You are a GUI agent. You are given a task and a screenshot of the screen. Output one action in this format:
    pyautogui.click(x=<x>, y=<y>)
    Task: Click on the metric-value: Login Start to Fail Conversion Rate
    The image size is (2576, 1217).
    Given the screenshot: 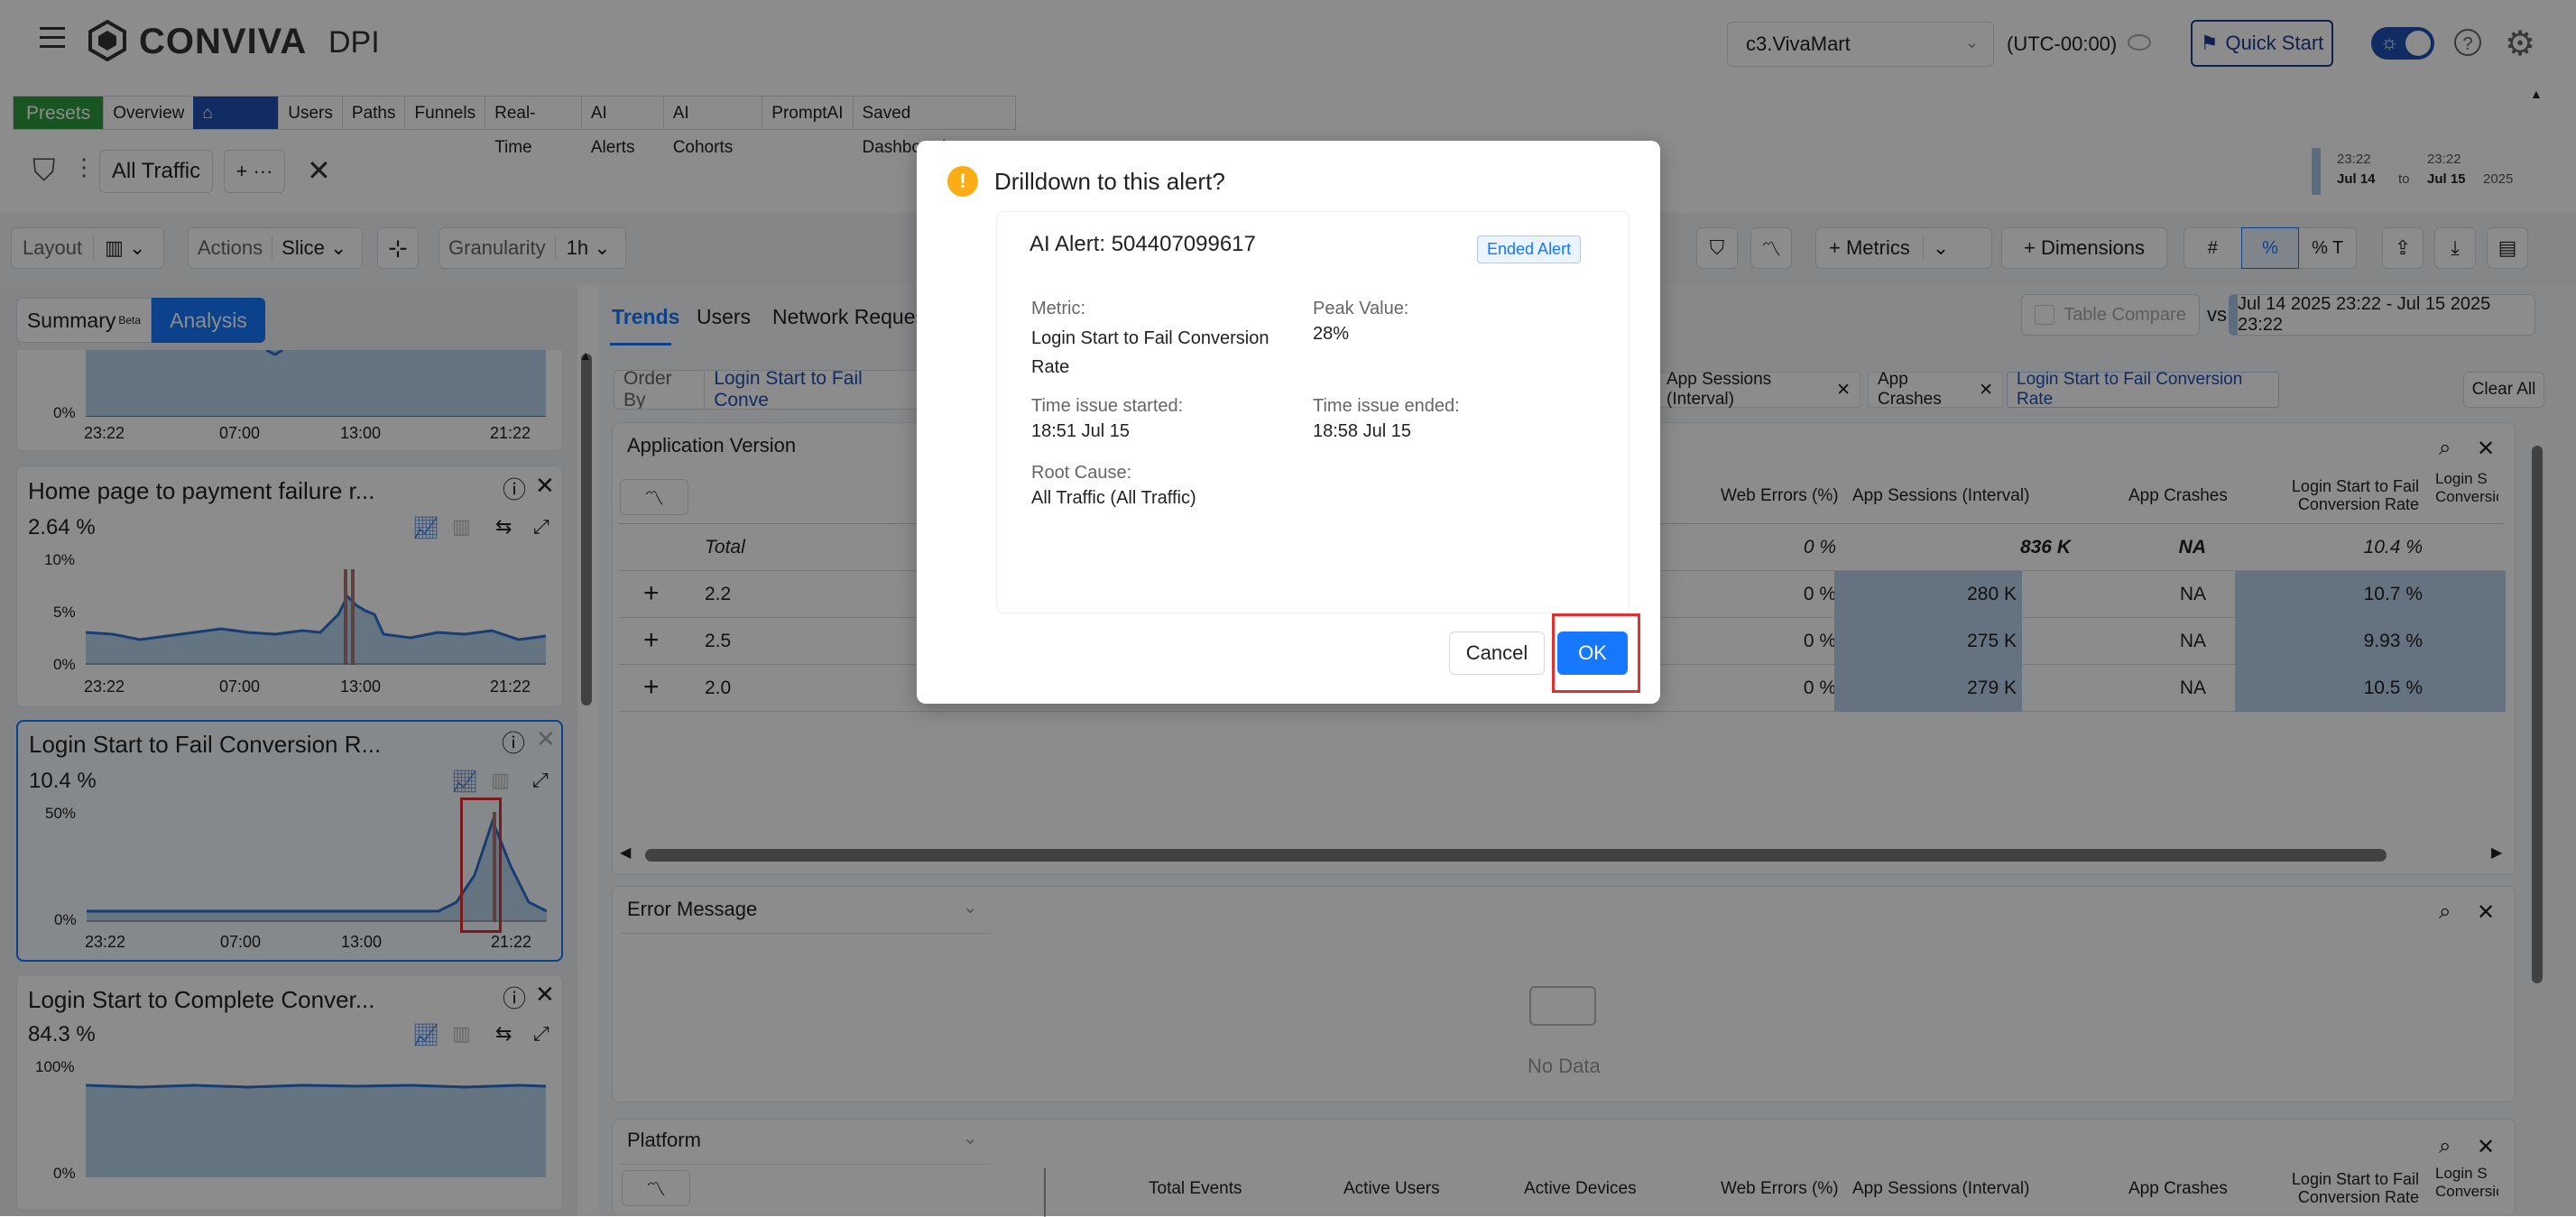 What is the action you would take?
    pyautogui.click(x=1150, y=352)
    